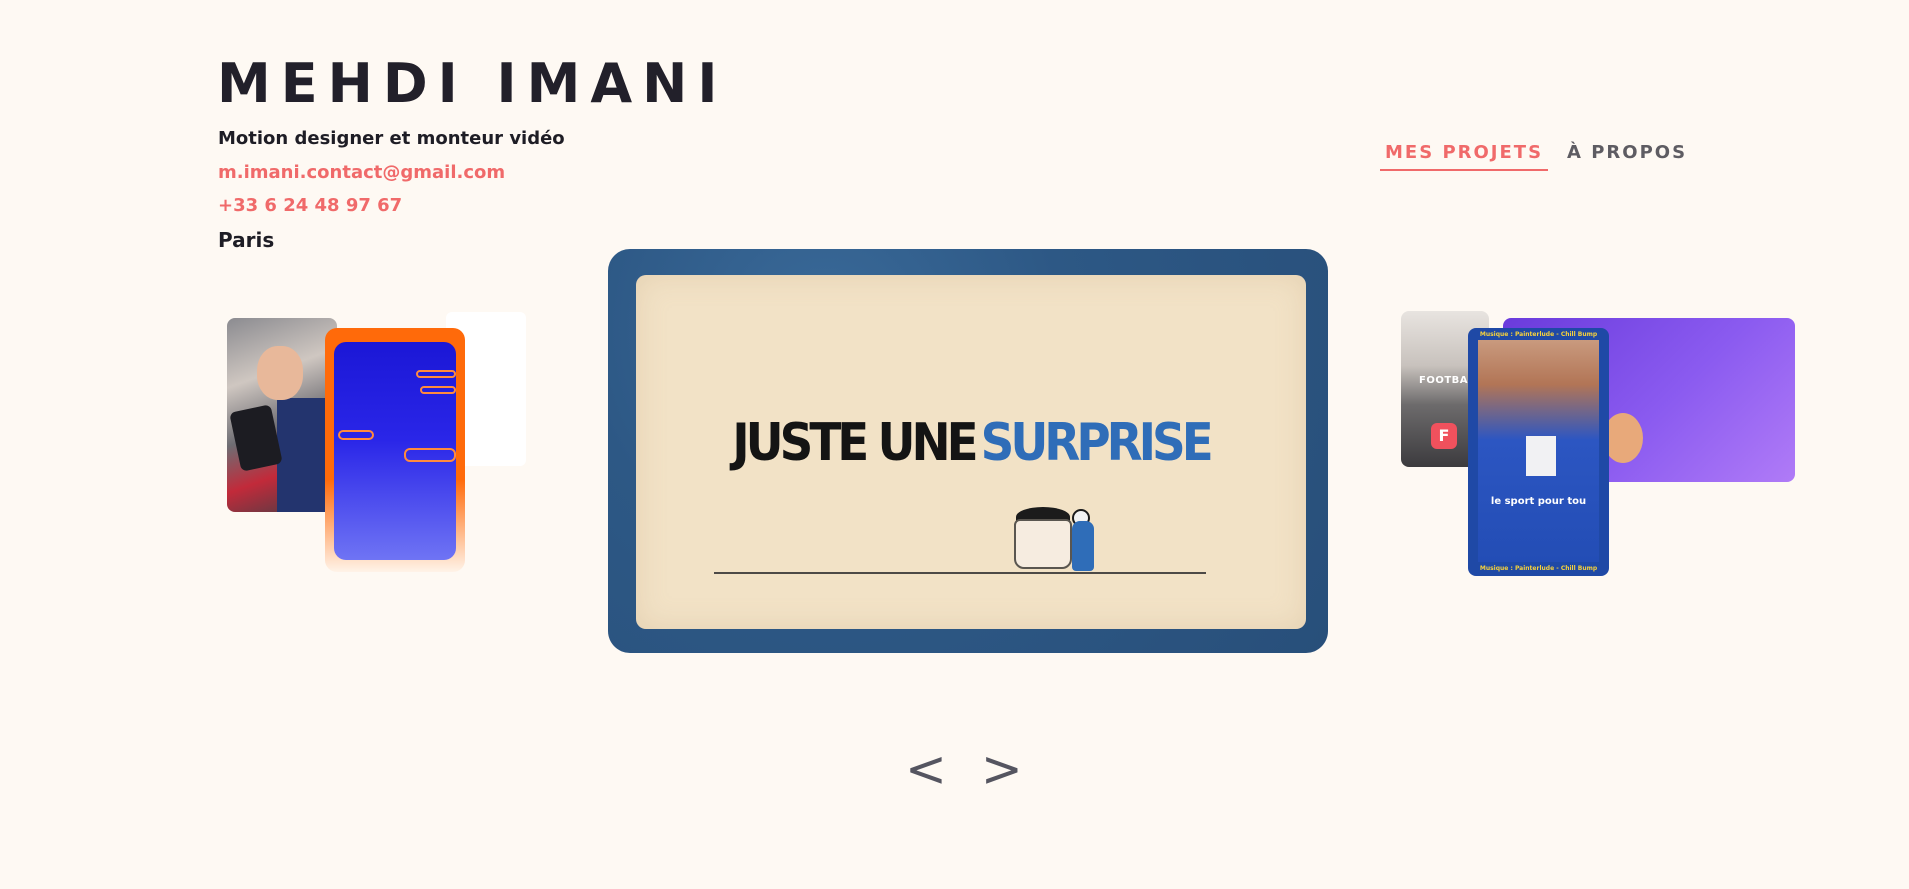 The height and width of the screenshot is (889, 1909). Describe the element at coordinates (361, 172) in the screenshot. I see `email-link: m.imani.contact@gmail.com` at that location.